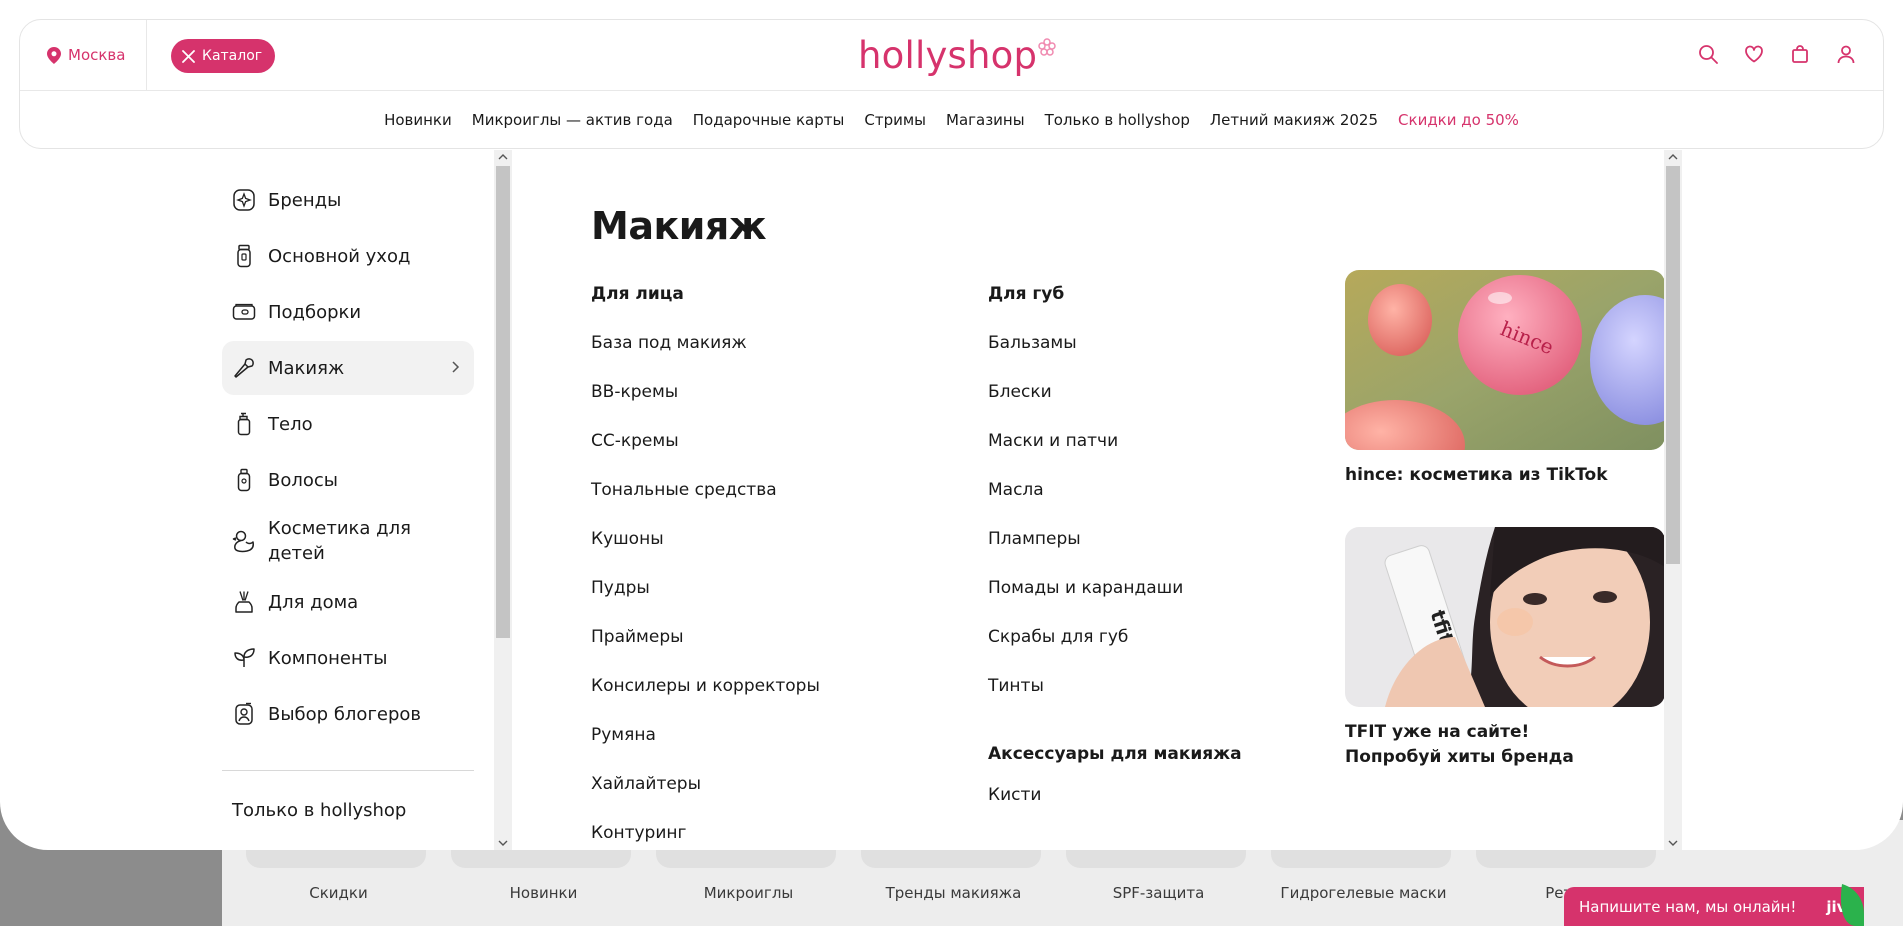 This screenshot has width=1903, height=926. I want to click on sidebar-item-kids: Косметика для детей, so click(348, 541).